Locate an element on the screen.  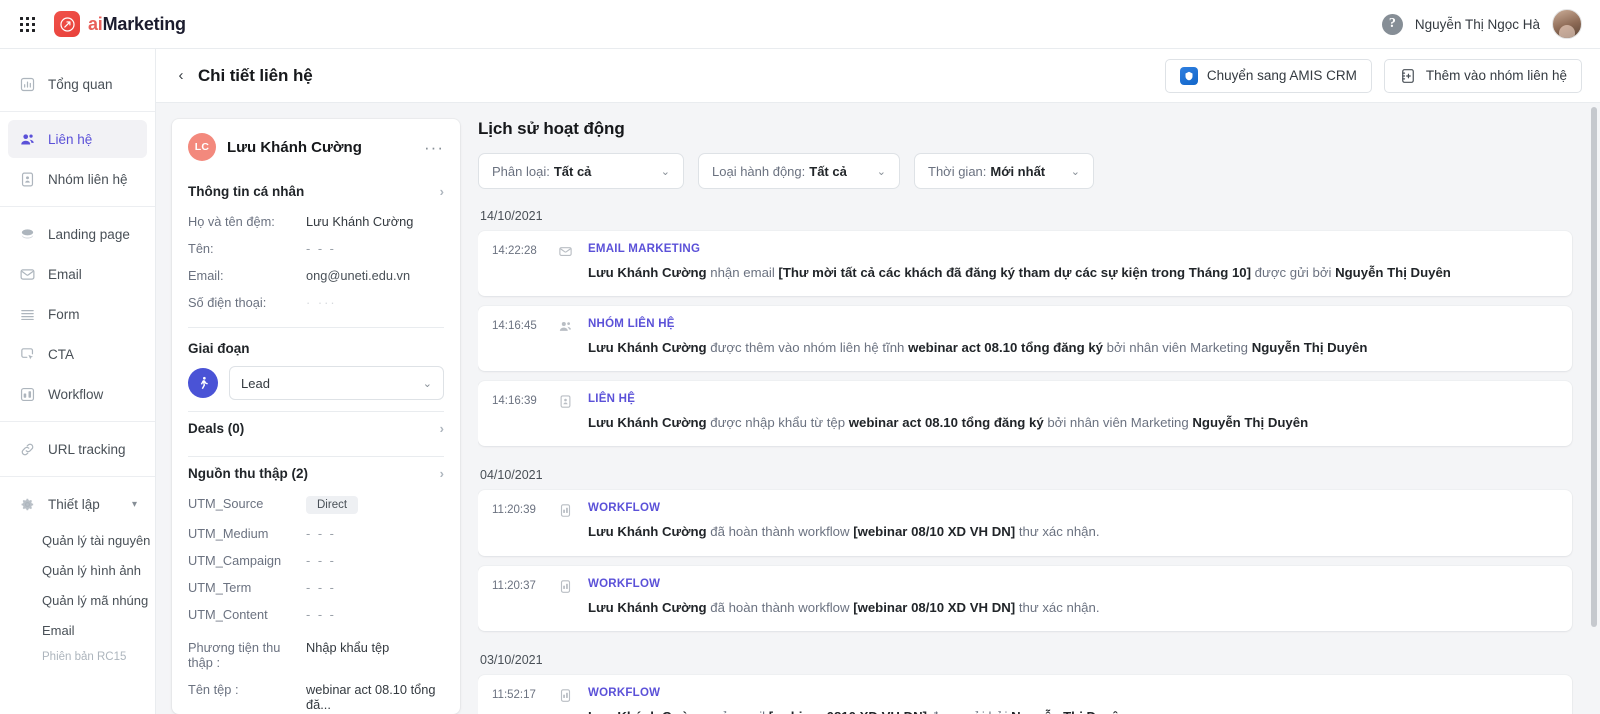
scrollbar-thumb is located at coordinates (1594, 367).